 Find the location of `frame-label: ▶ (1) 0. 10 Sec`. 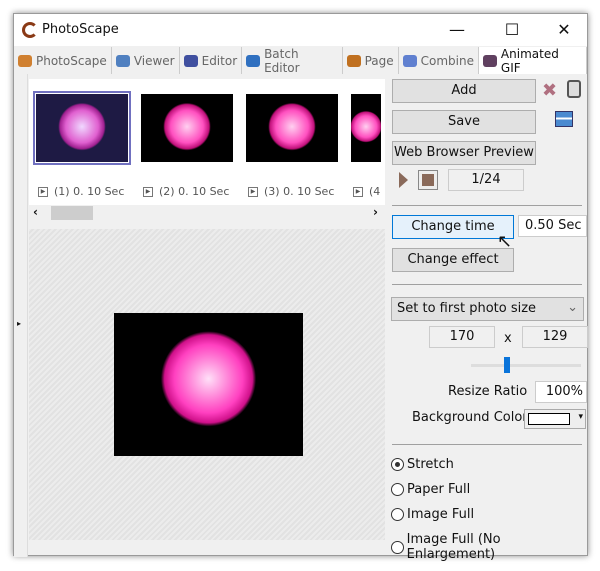

frame-label: ▶ (1) 0. 10 Sec is located at coordinates (81, 191).